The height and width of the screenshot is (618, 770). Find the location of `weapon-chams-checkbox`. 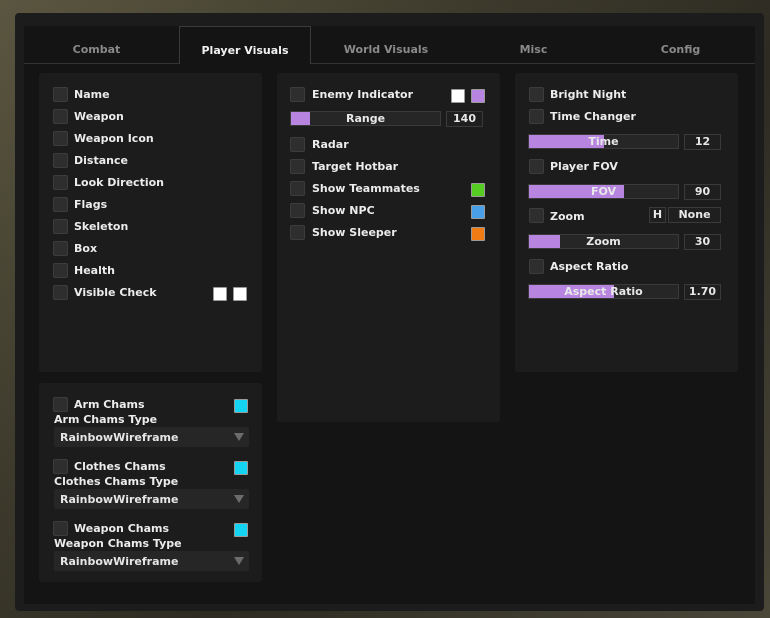

weapon-chams-checkbox is located at coordinates (60, 528).